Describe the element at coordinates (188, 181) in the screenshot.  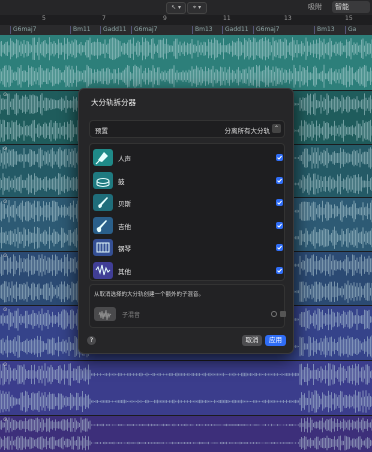
I see `stem-row: 鼓` at that location.